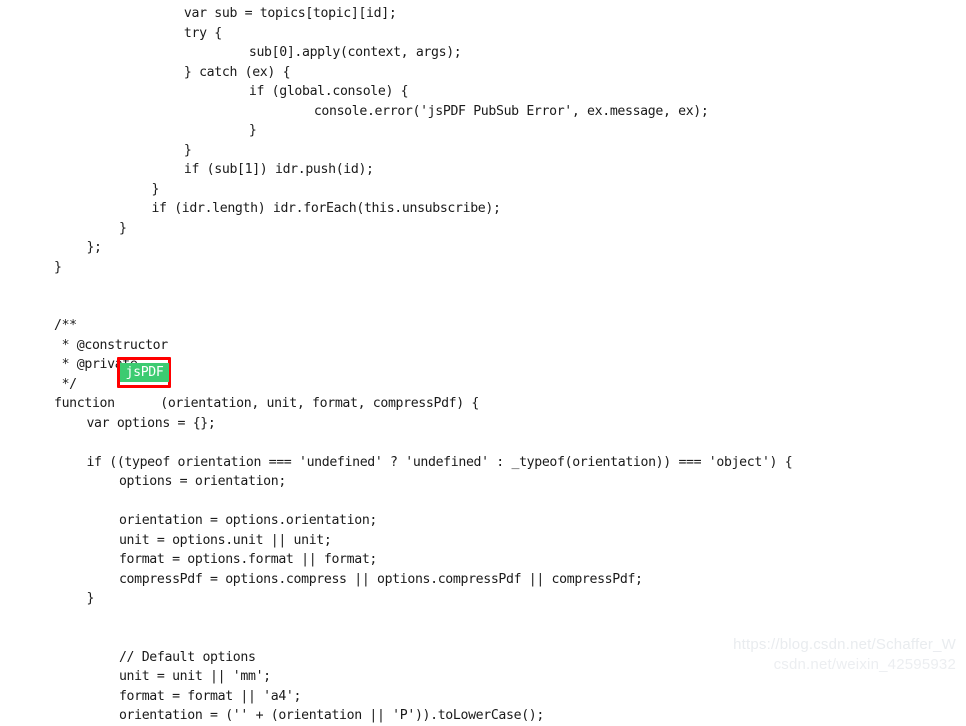 The height and width of the screenshot is (726, 966). I want to click on code-line: };, so click(94, 247).